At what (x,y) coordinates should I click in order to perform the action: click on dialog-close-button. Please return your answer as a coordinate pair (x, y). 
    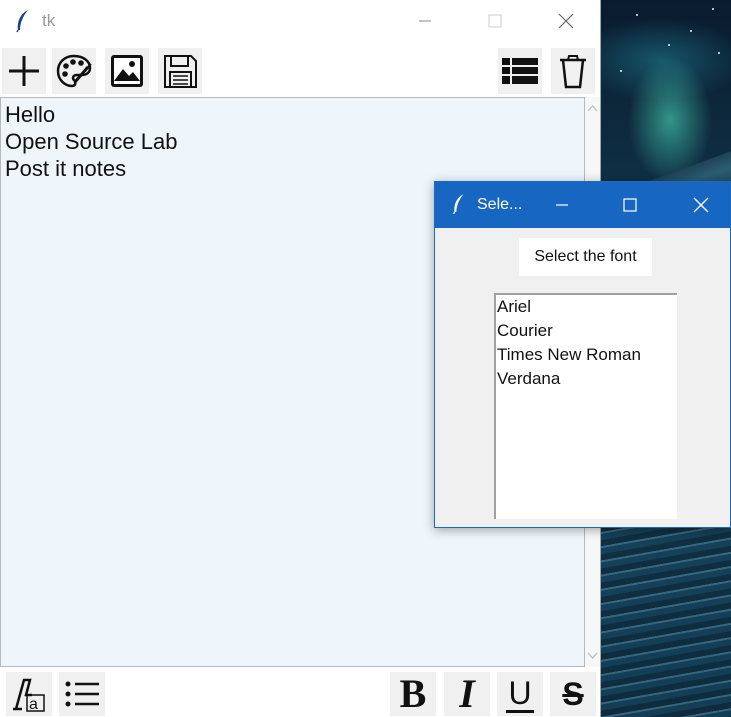
    Looking at the image, I should click on (701, 205).